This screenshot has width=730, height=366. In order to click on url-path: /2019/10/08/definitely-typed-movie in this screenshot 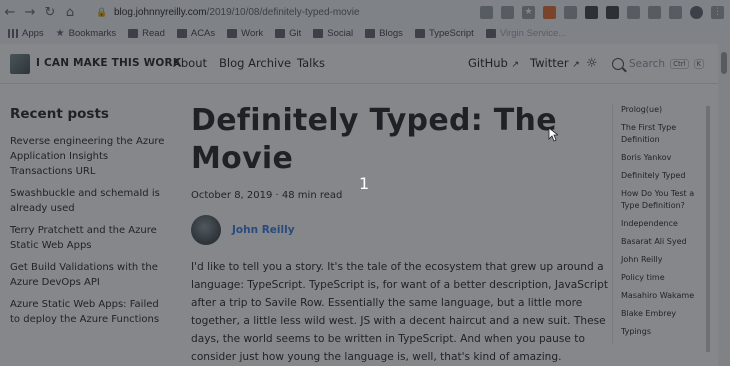, I will do `click(283, 12)`.